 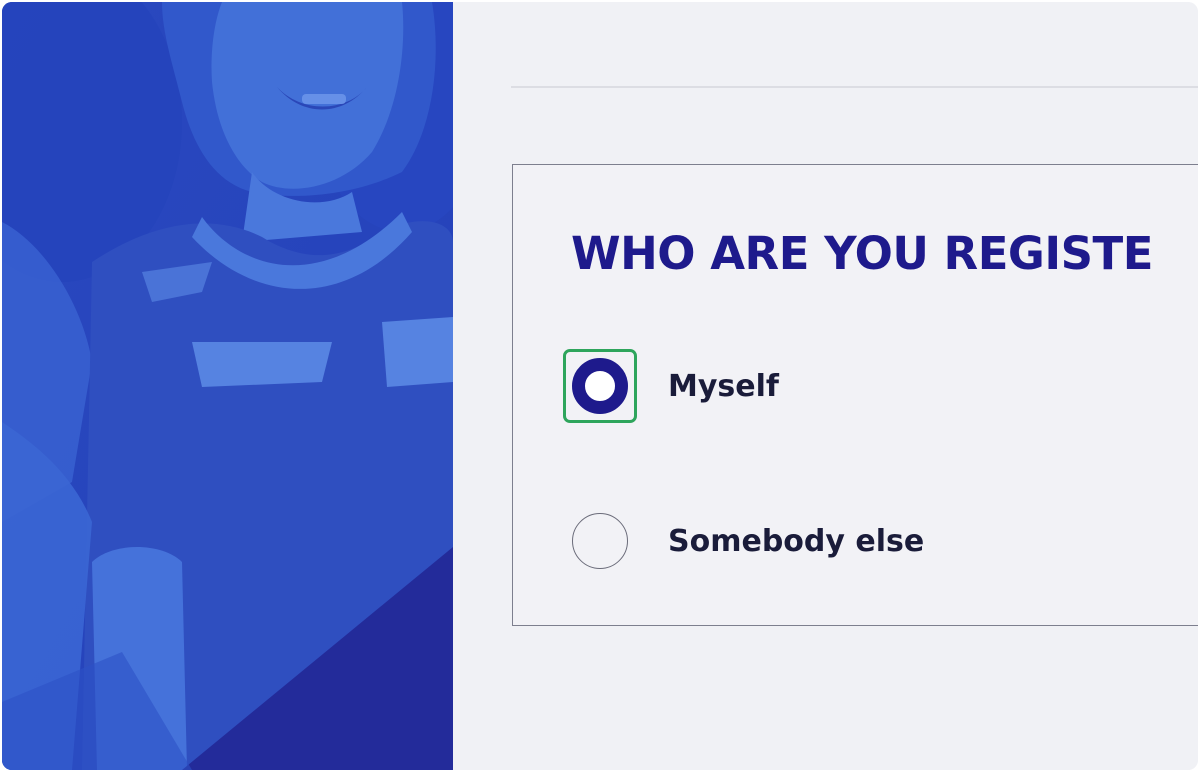 I want to click on radio-myself, so click(x=600, y=386).